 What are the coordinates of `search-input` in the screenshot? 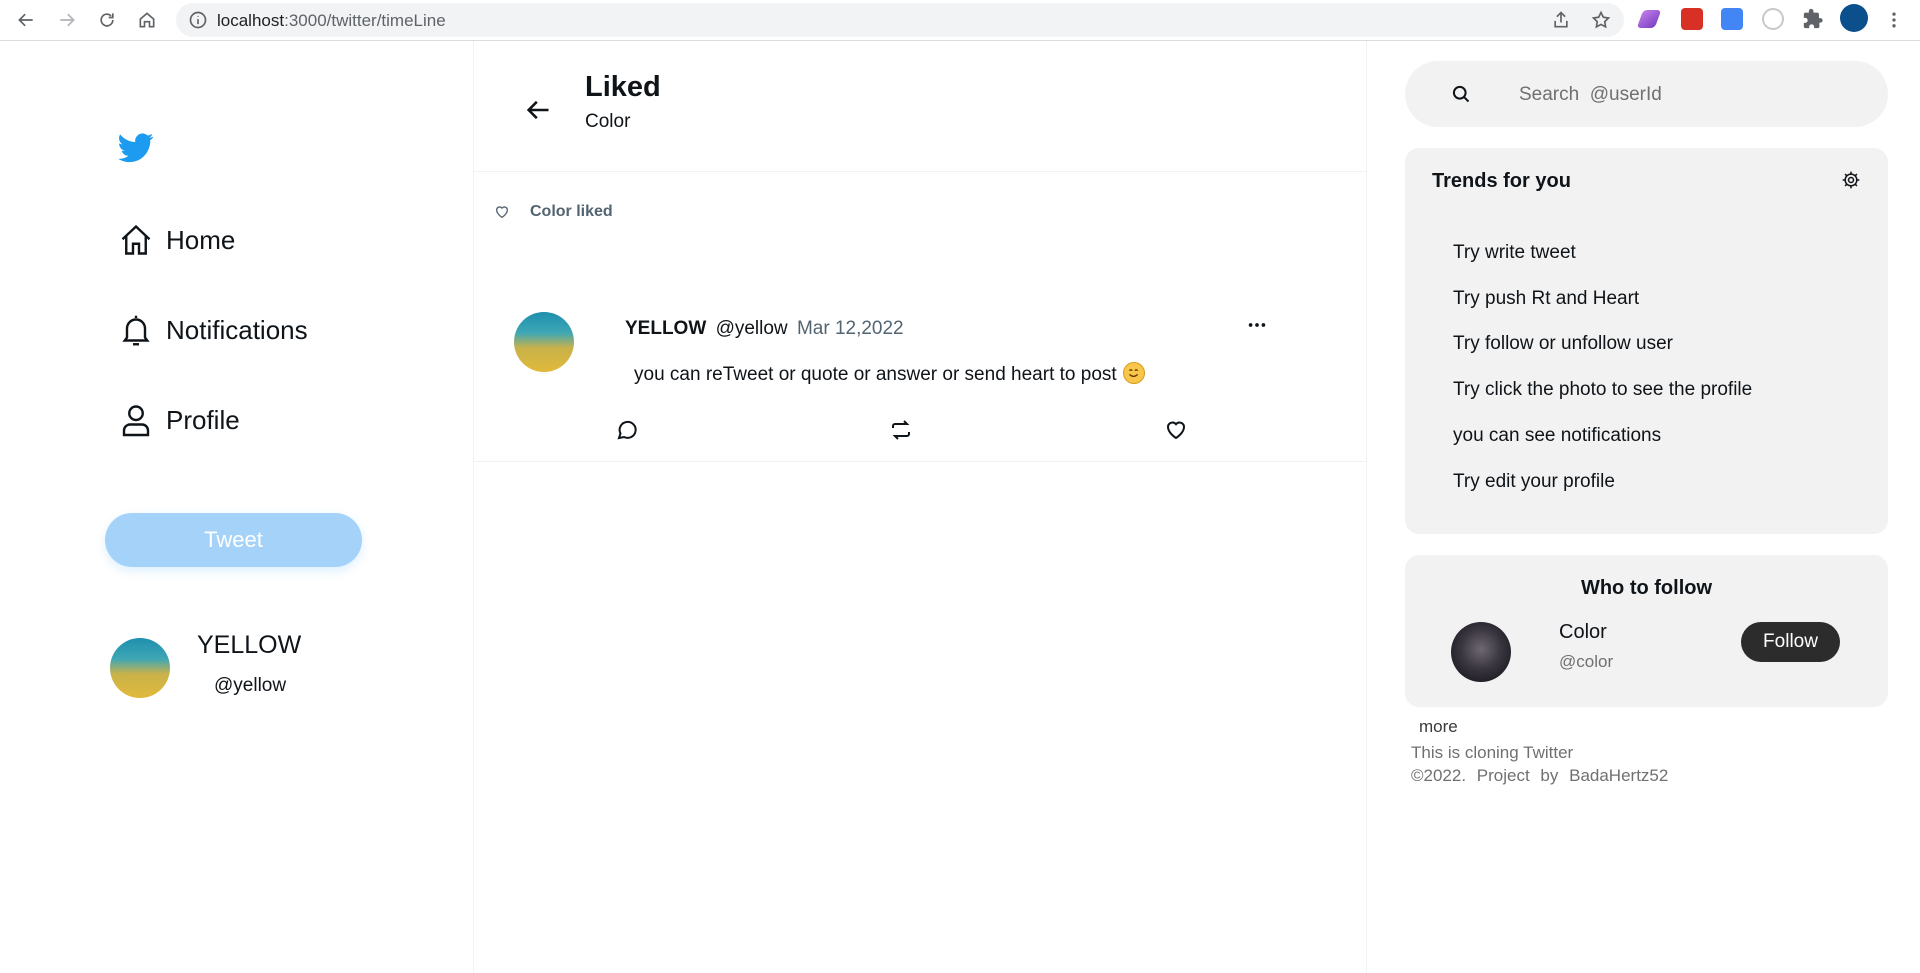 It's located at (1689, 95).